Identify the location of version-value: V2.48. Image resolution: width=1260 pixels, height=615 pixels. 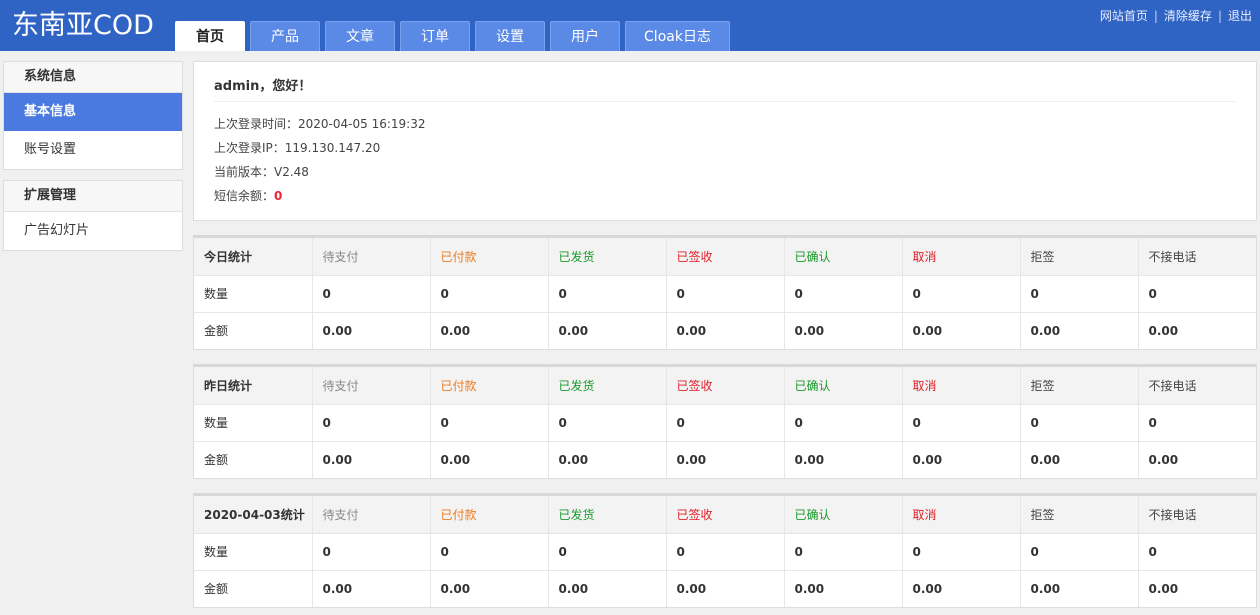
(291, 172).